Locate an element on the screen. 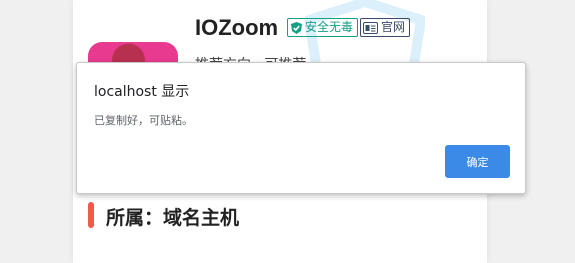 The image size is (575, 263). safe-badge: 安全无毒 is located at coordinates (323, 27).